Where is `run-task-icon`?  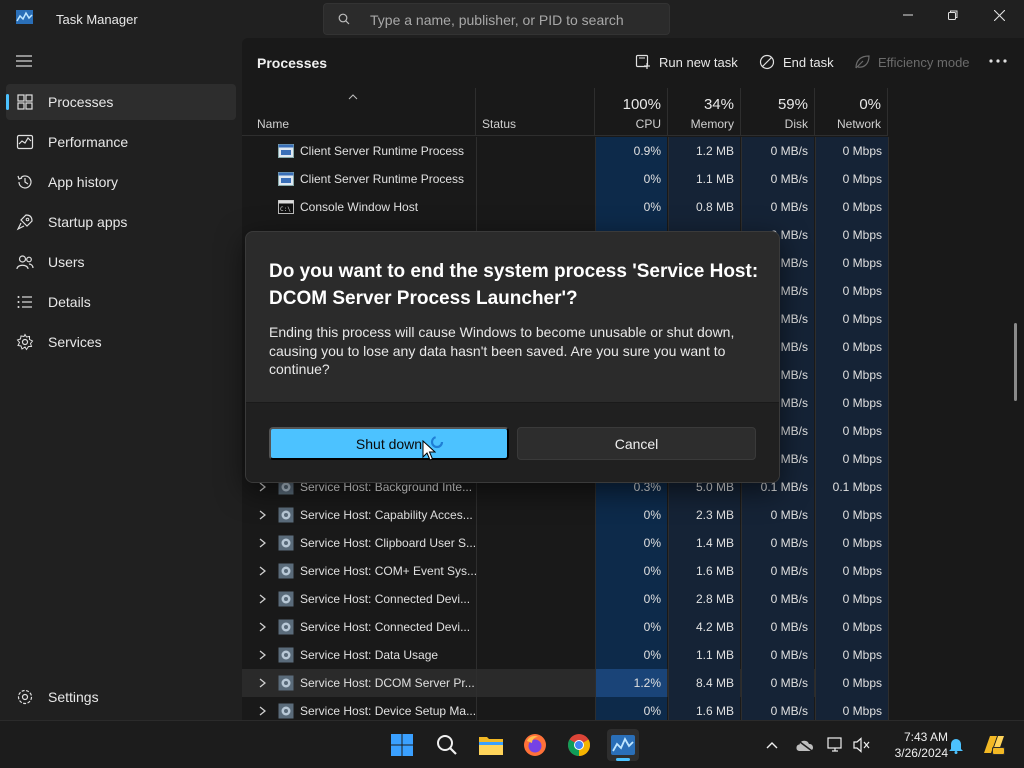
run-task-icon is located at coordinates (642, 61).